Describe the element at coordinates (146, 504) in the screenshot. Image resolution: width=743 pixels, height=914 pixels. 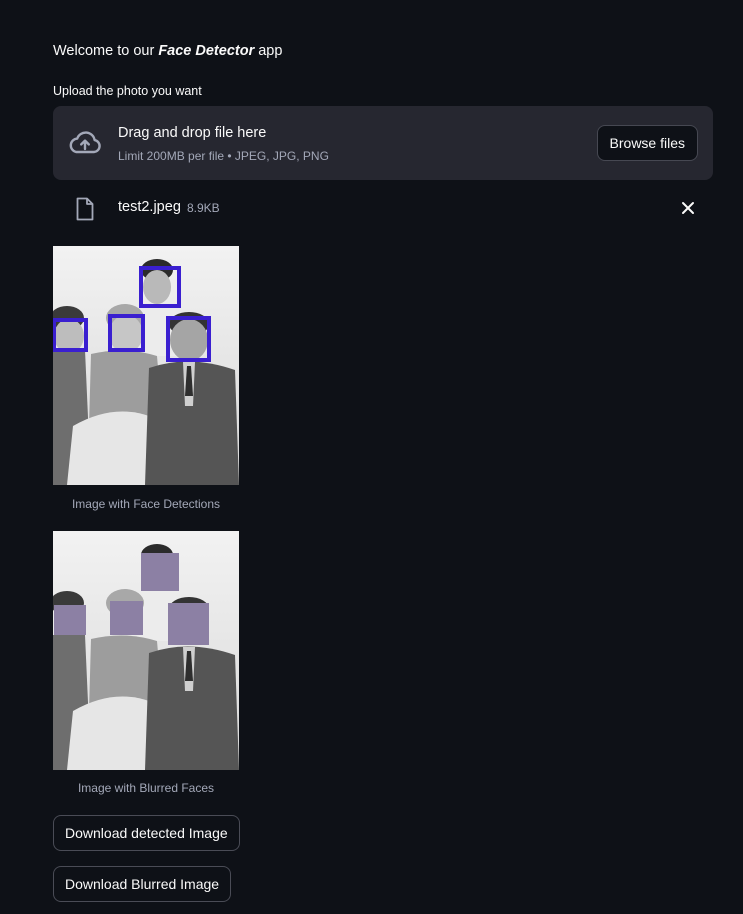
I see `detected-image-caption: Image with Face Detections` at that location.